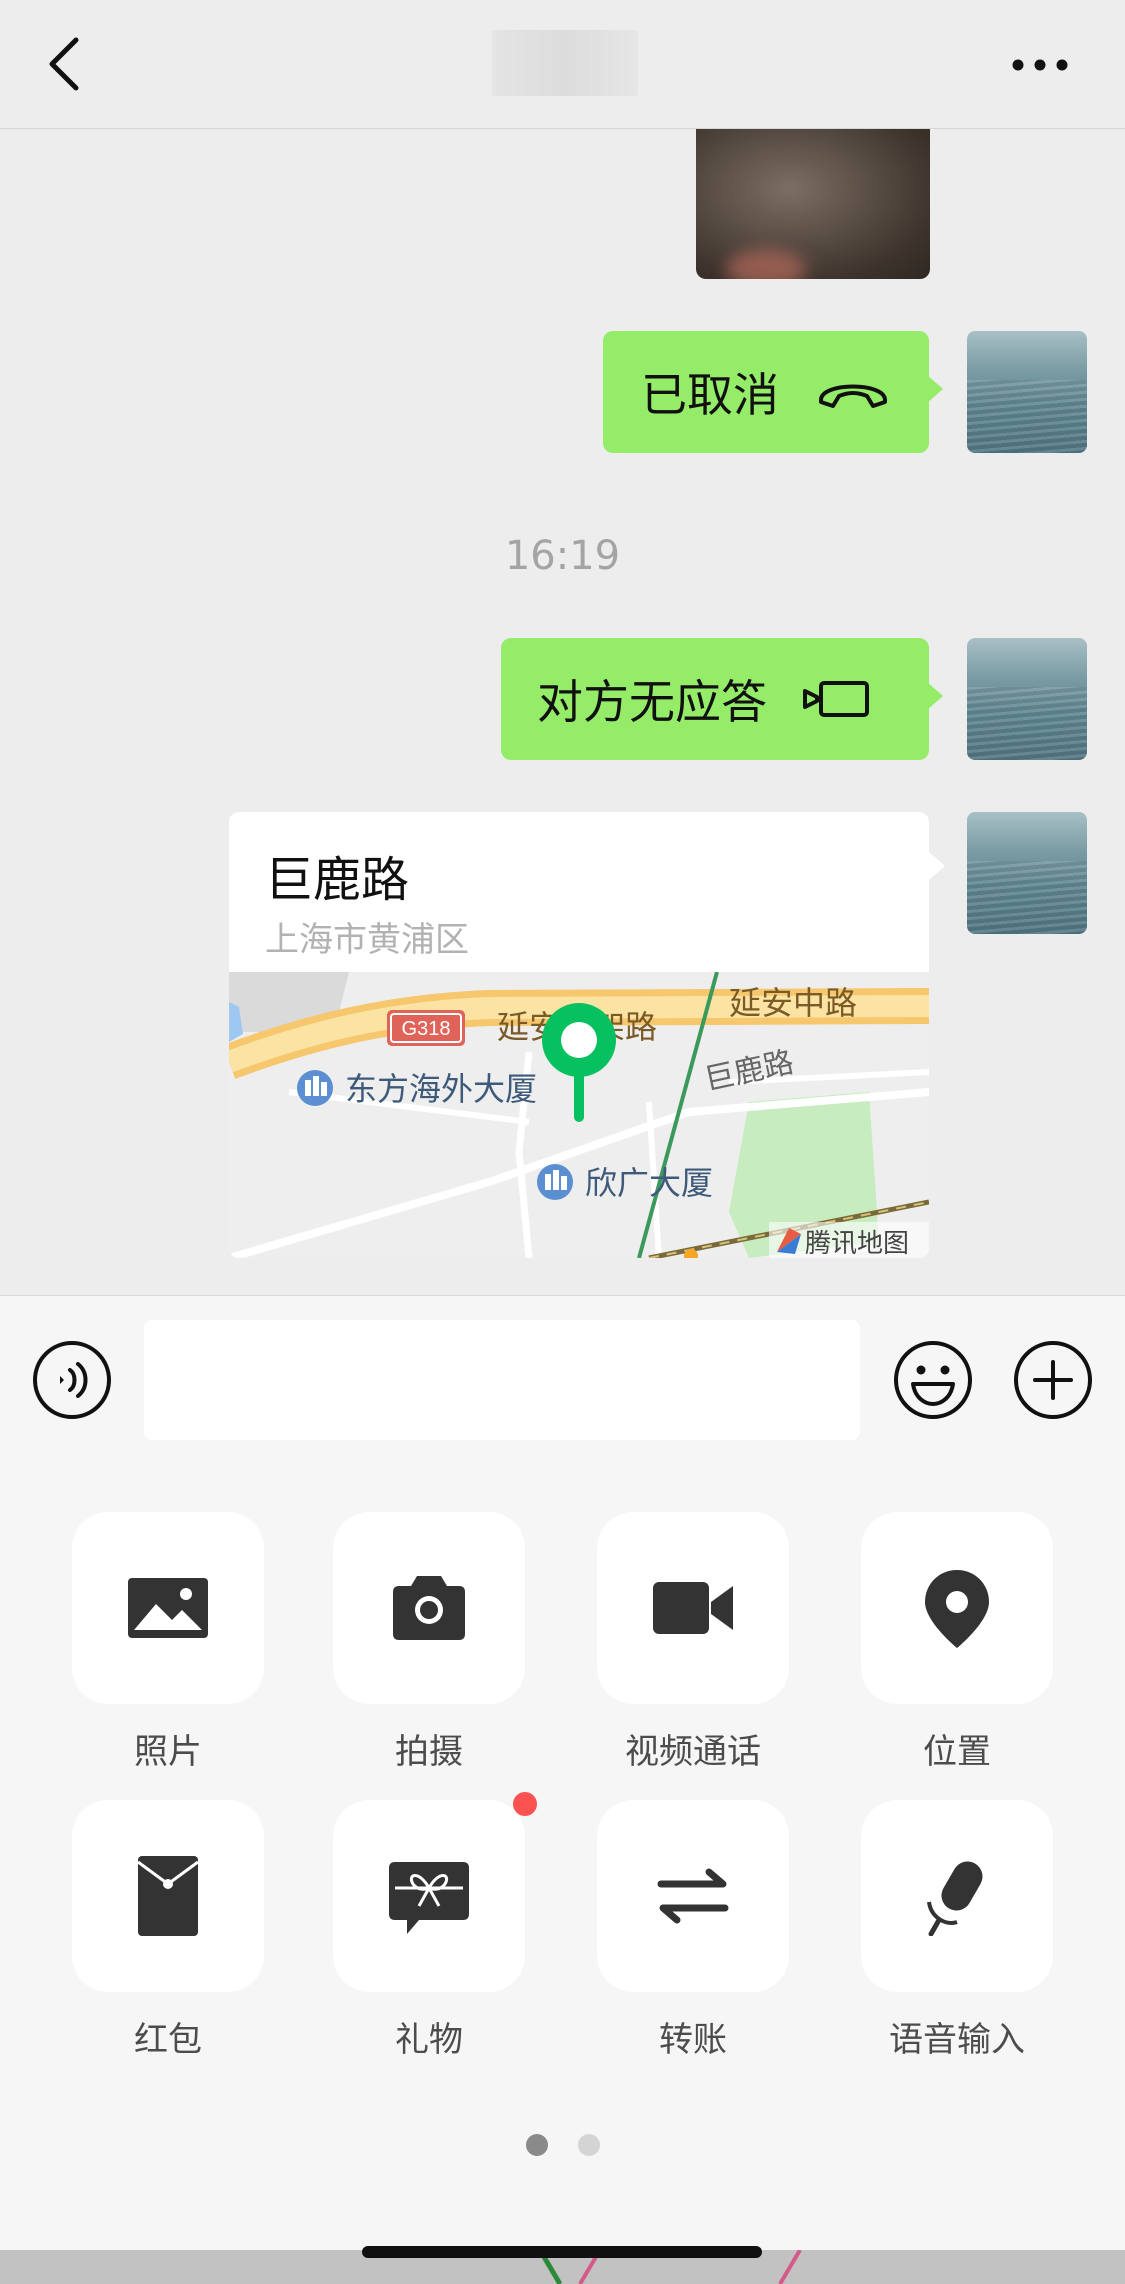 The width and height of the screenshot is (1125, 2284). Describe the element at coordinates (857, 1243) in the screenshot. I see `map-brand: 腾讯地图` at that location.